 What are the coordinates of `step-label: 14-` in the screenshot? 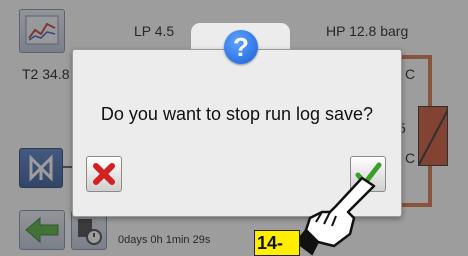 It's located at (277, 243).